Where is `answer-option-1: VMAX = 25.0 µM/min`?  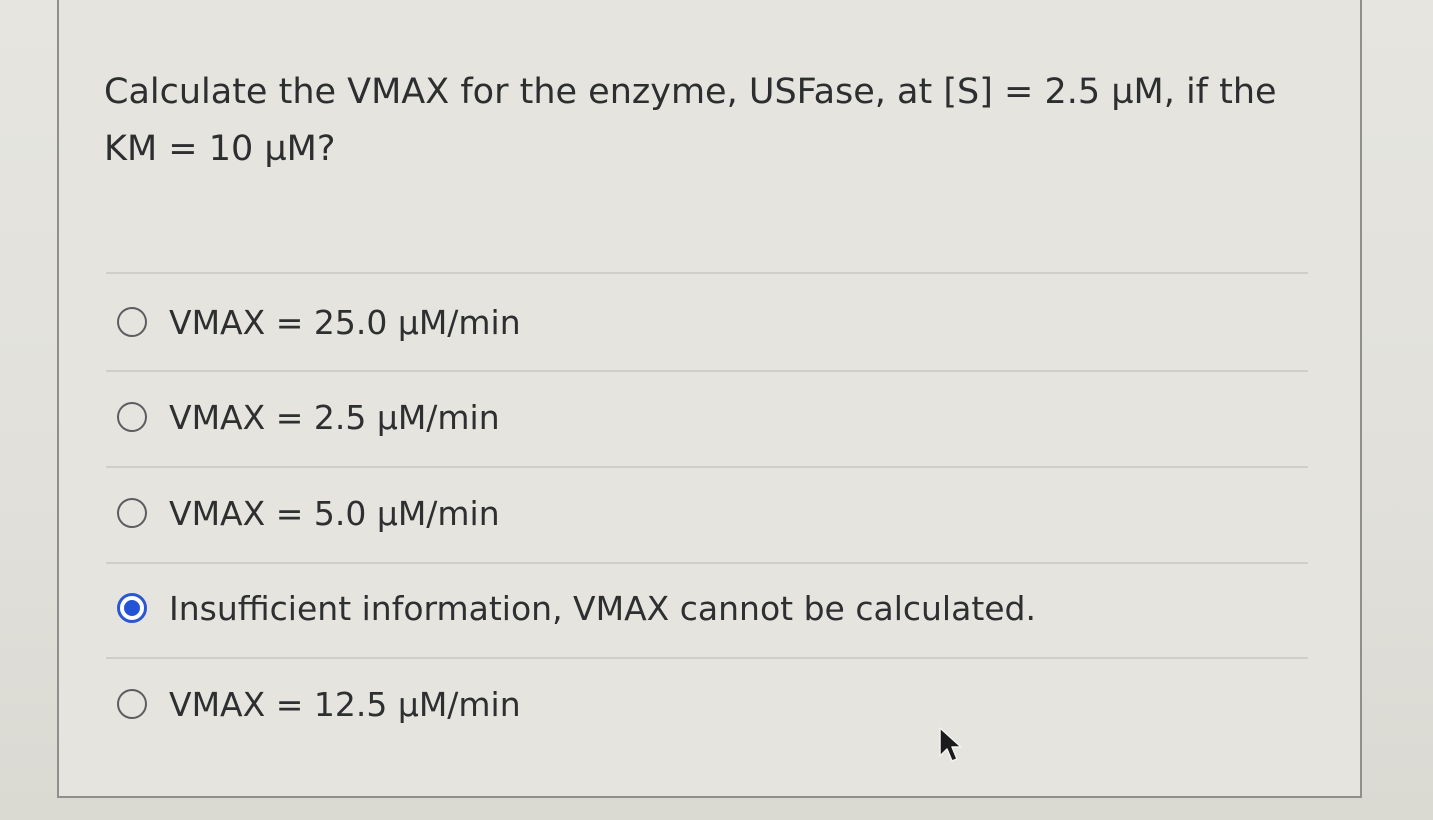 answer-option-1: VMAX = 25.0 µM/min is located at coordinates (319, 322).